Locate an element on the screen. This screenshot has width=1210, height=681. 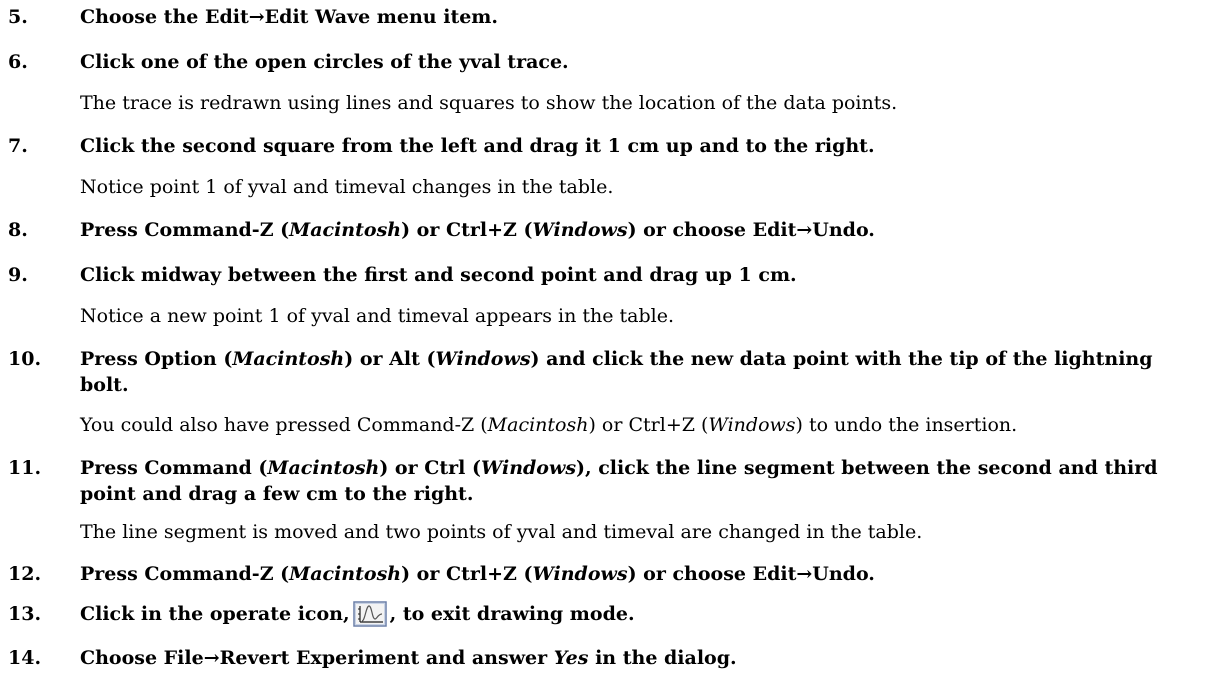
step-number: 7. is located at coordinates (18, 146).